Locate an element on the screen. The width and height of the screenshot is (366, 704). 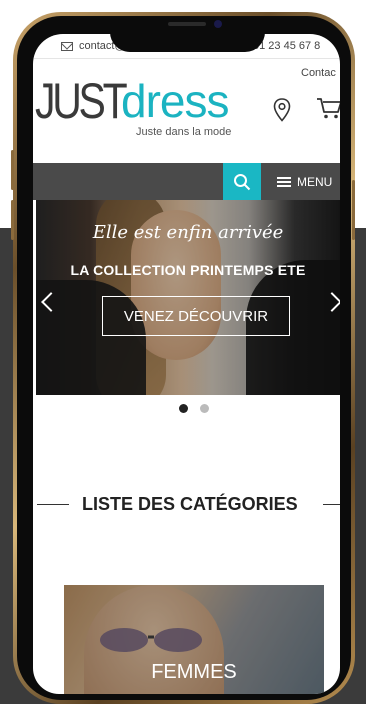
hero-script-text: Elle est enfin arrivée is located at coordinates (188, 232).